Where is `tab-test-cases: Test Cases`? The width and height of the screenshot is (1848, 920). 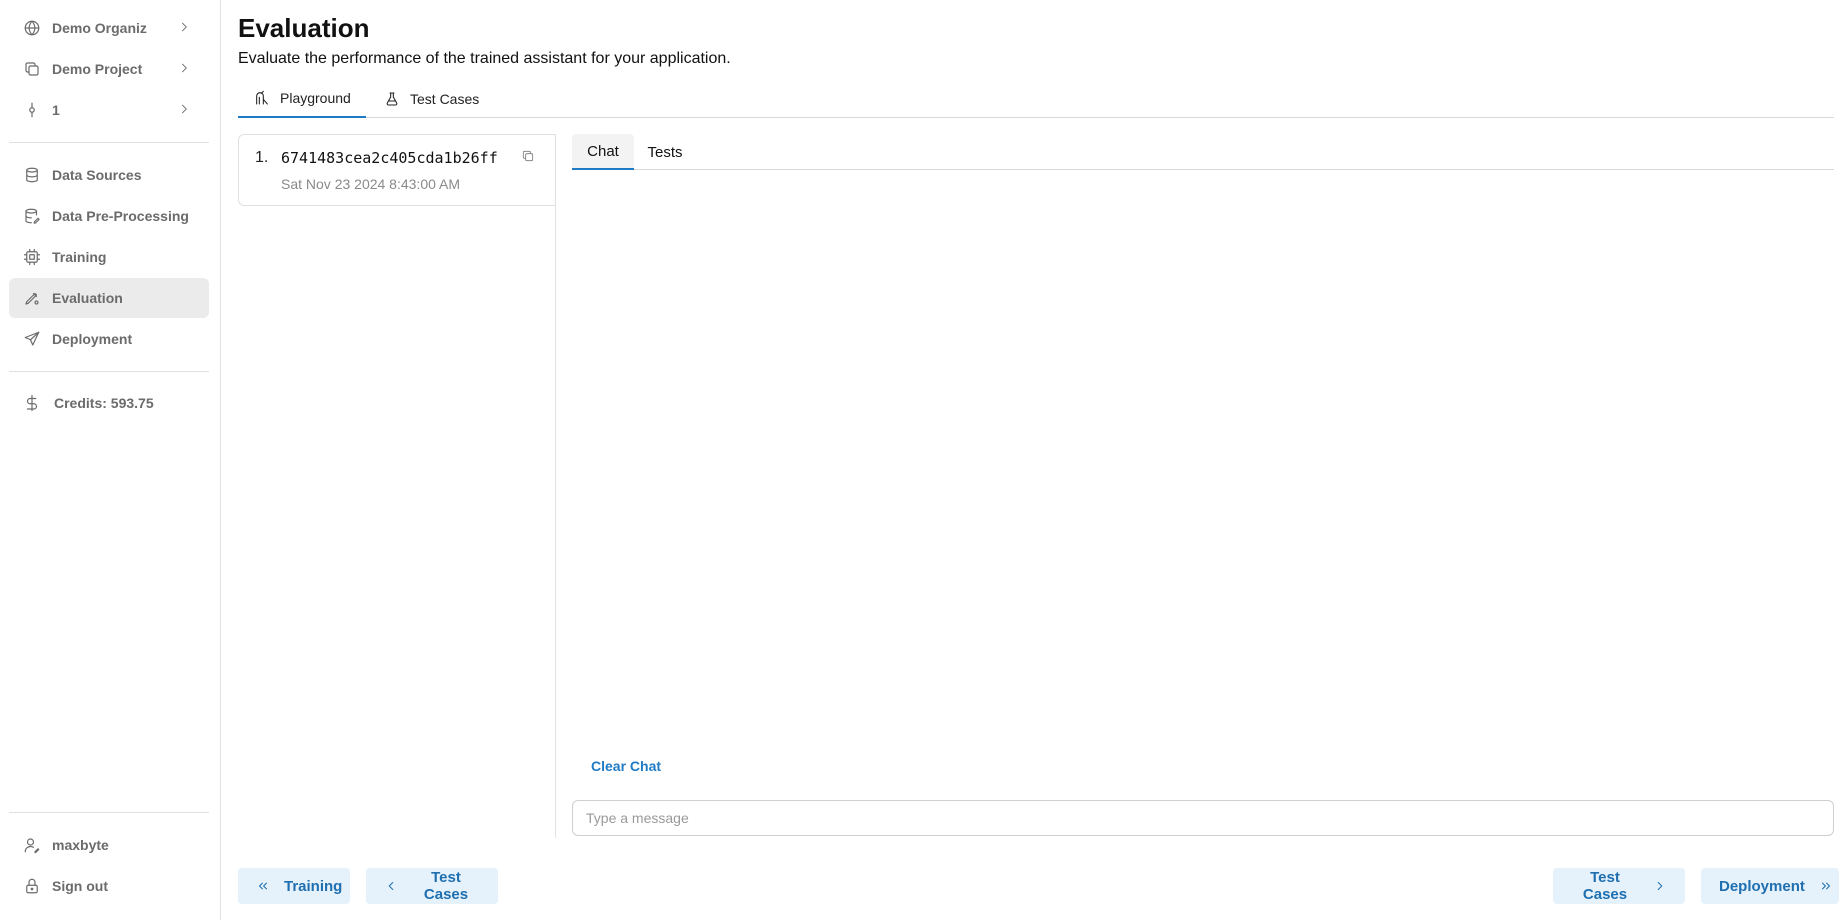 tab-test-cases: Test Cases is located at coordinates (446, 99).